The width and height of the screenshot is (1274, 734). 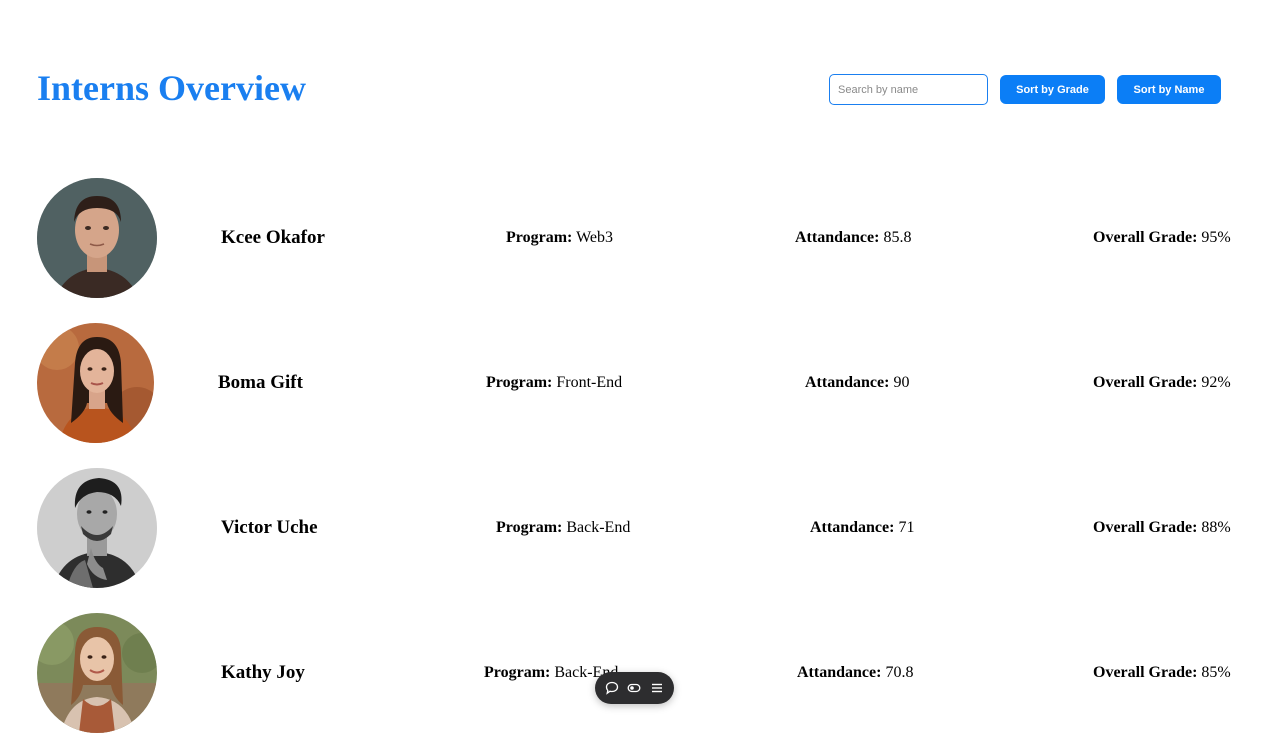 I want to click on toolbar: Sort by Grade Sort by Name, so click(x=1025, y=89).